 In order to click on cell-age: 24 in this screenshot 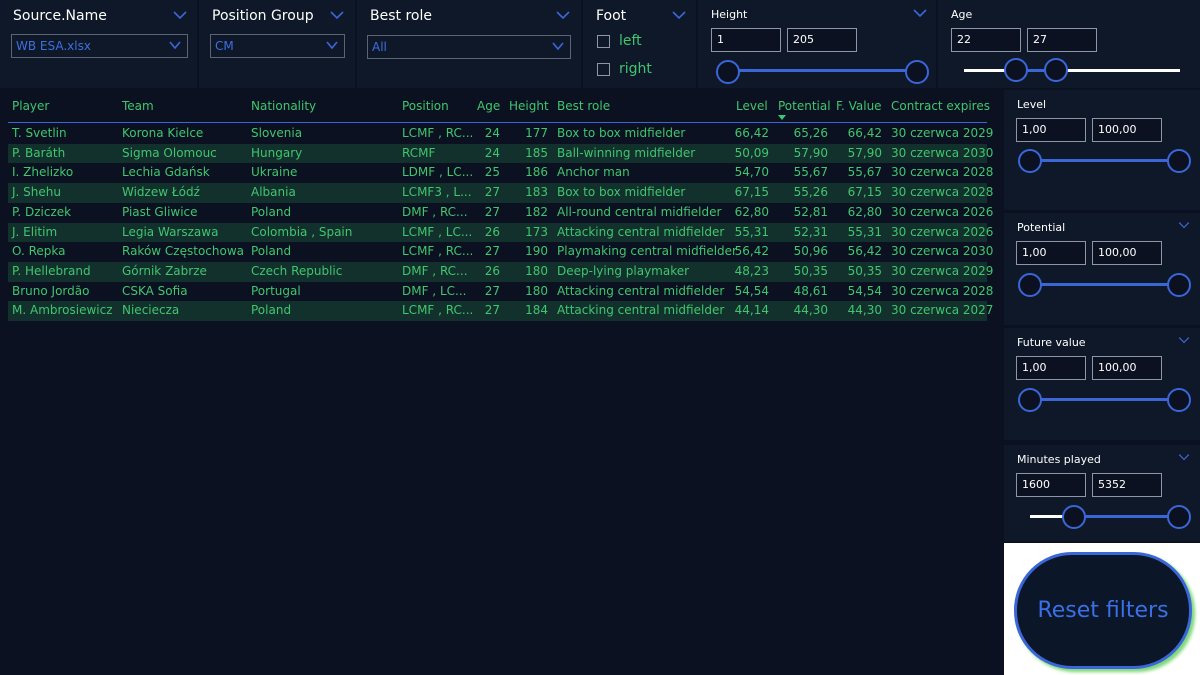, I will do `click(492, 152)`.